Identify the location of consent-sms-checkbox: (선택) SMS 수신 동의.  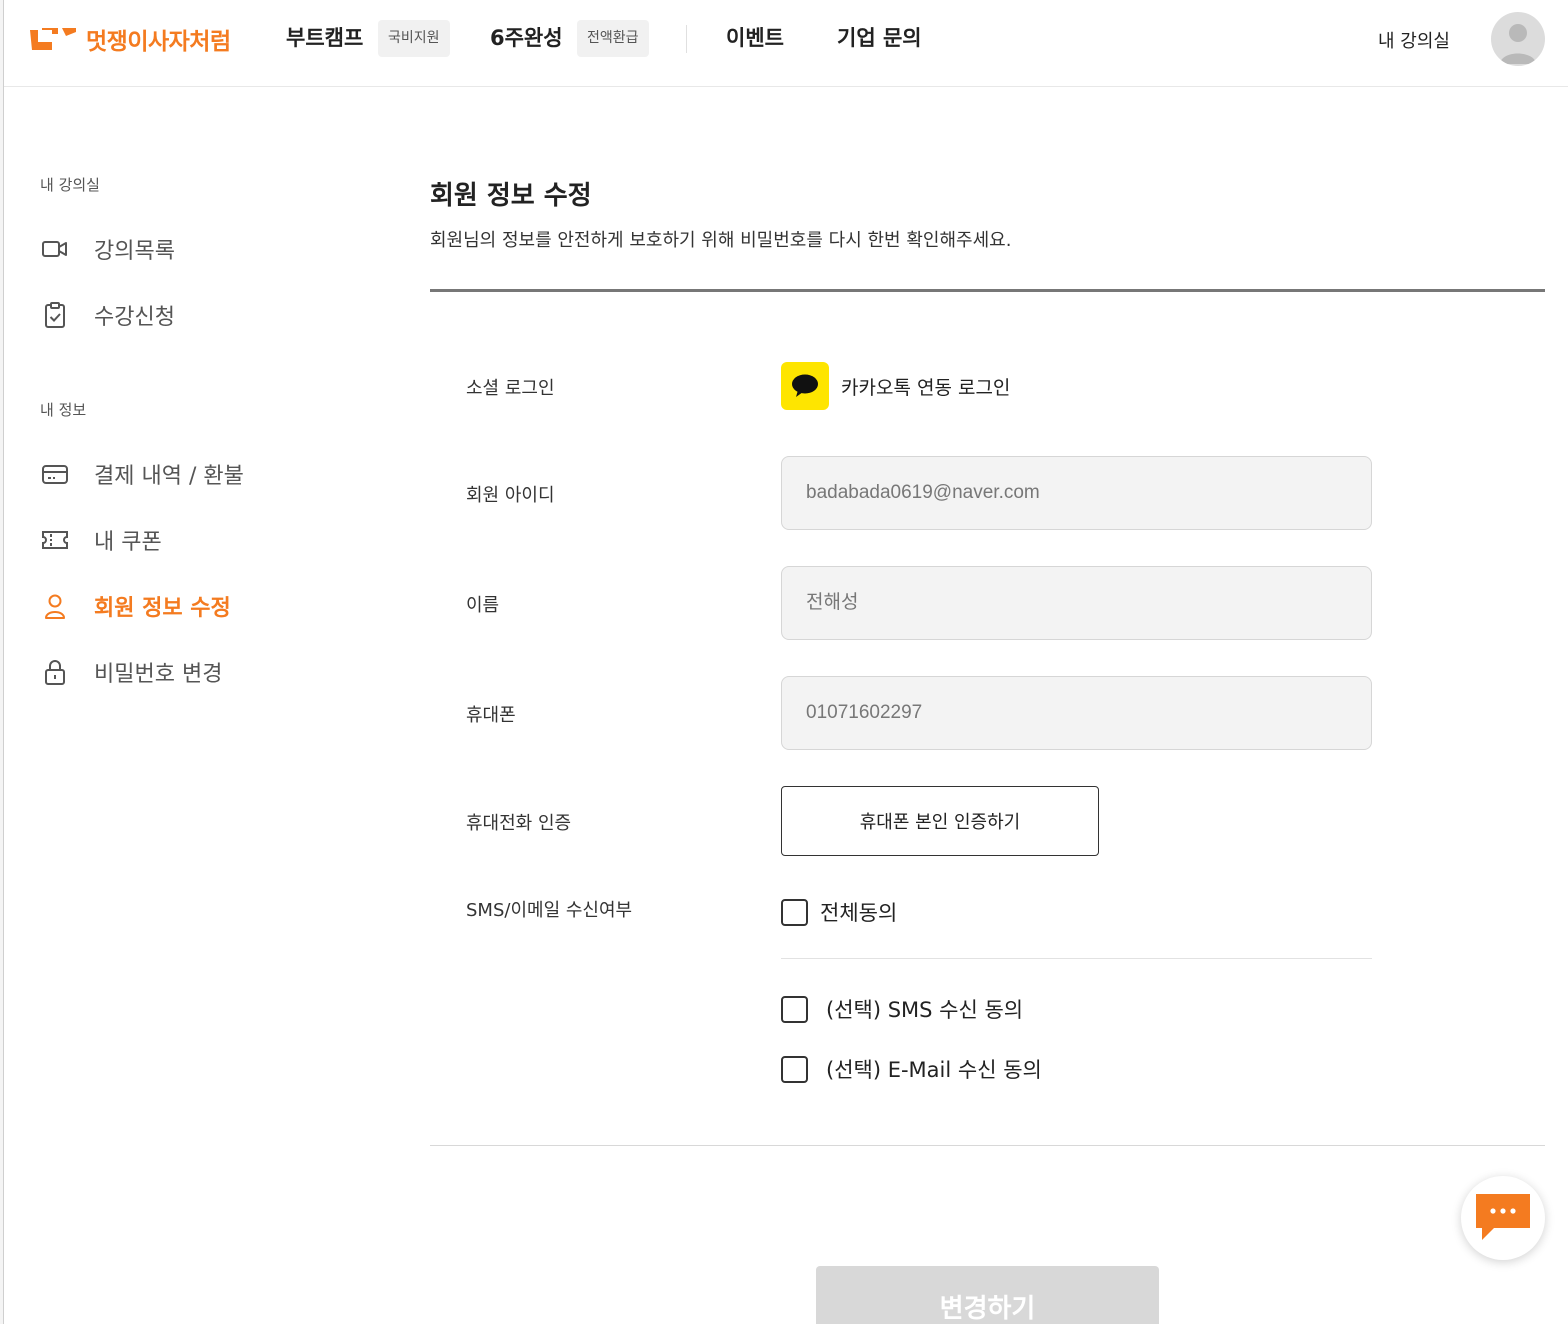
(902, 1009).